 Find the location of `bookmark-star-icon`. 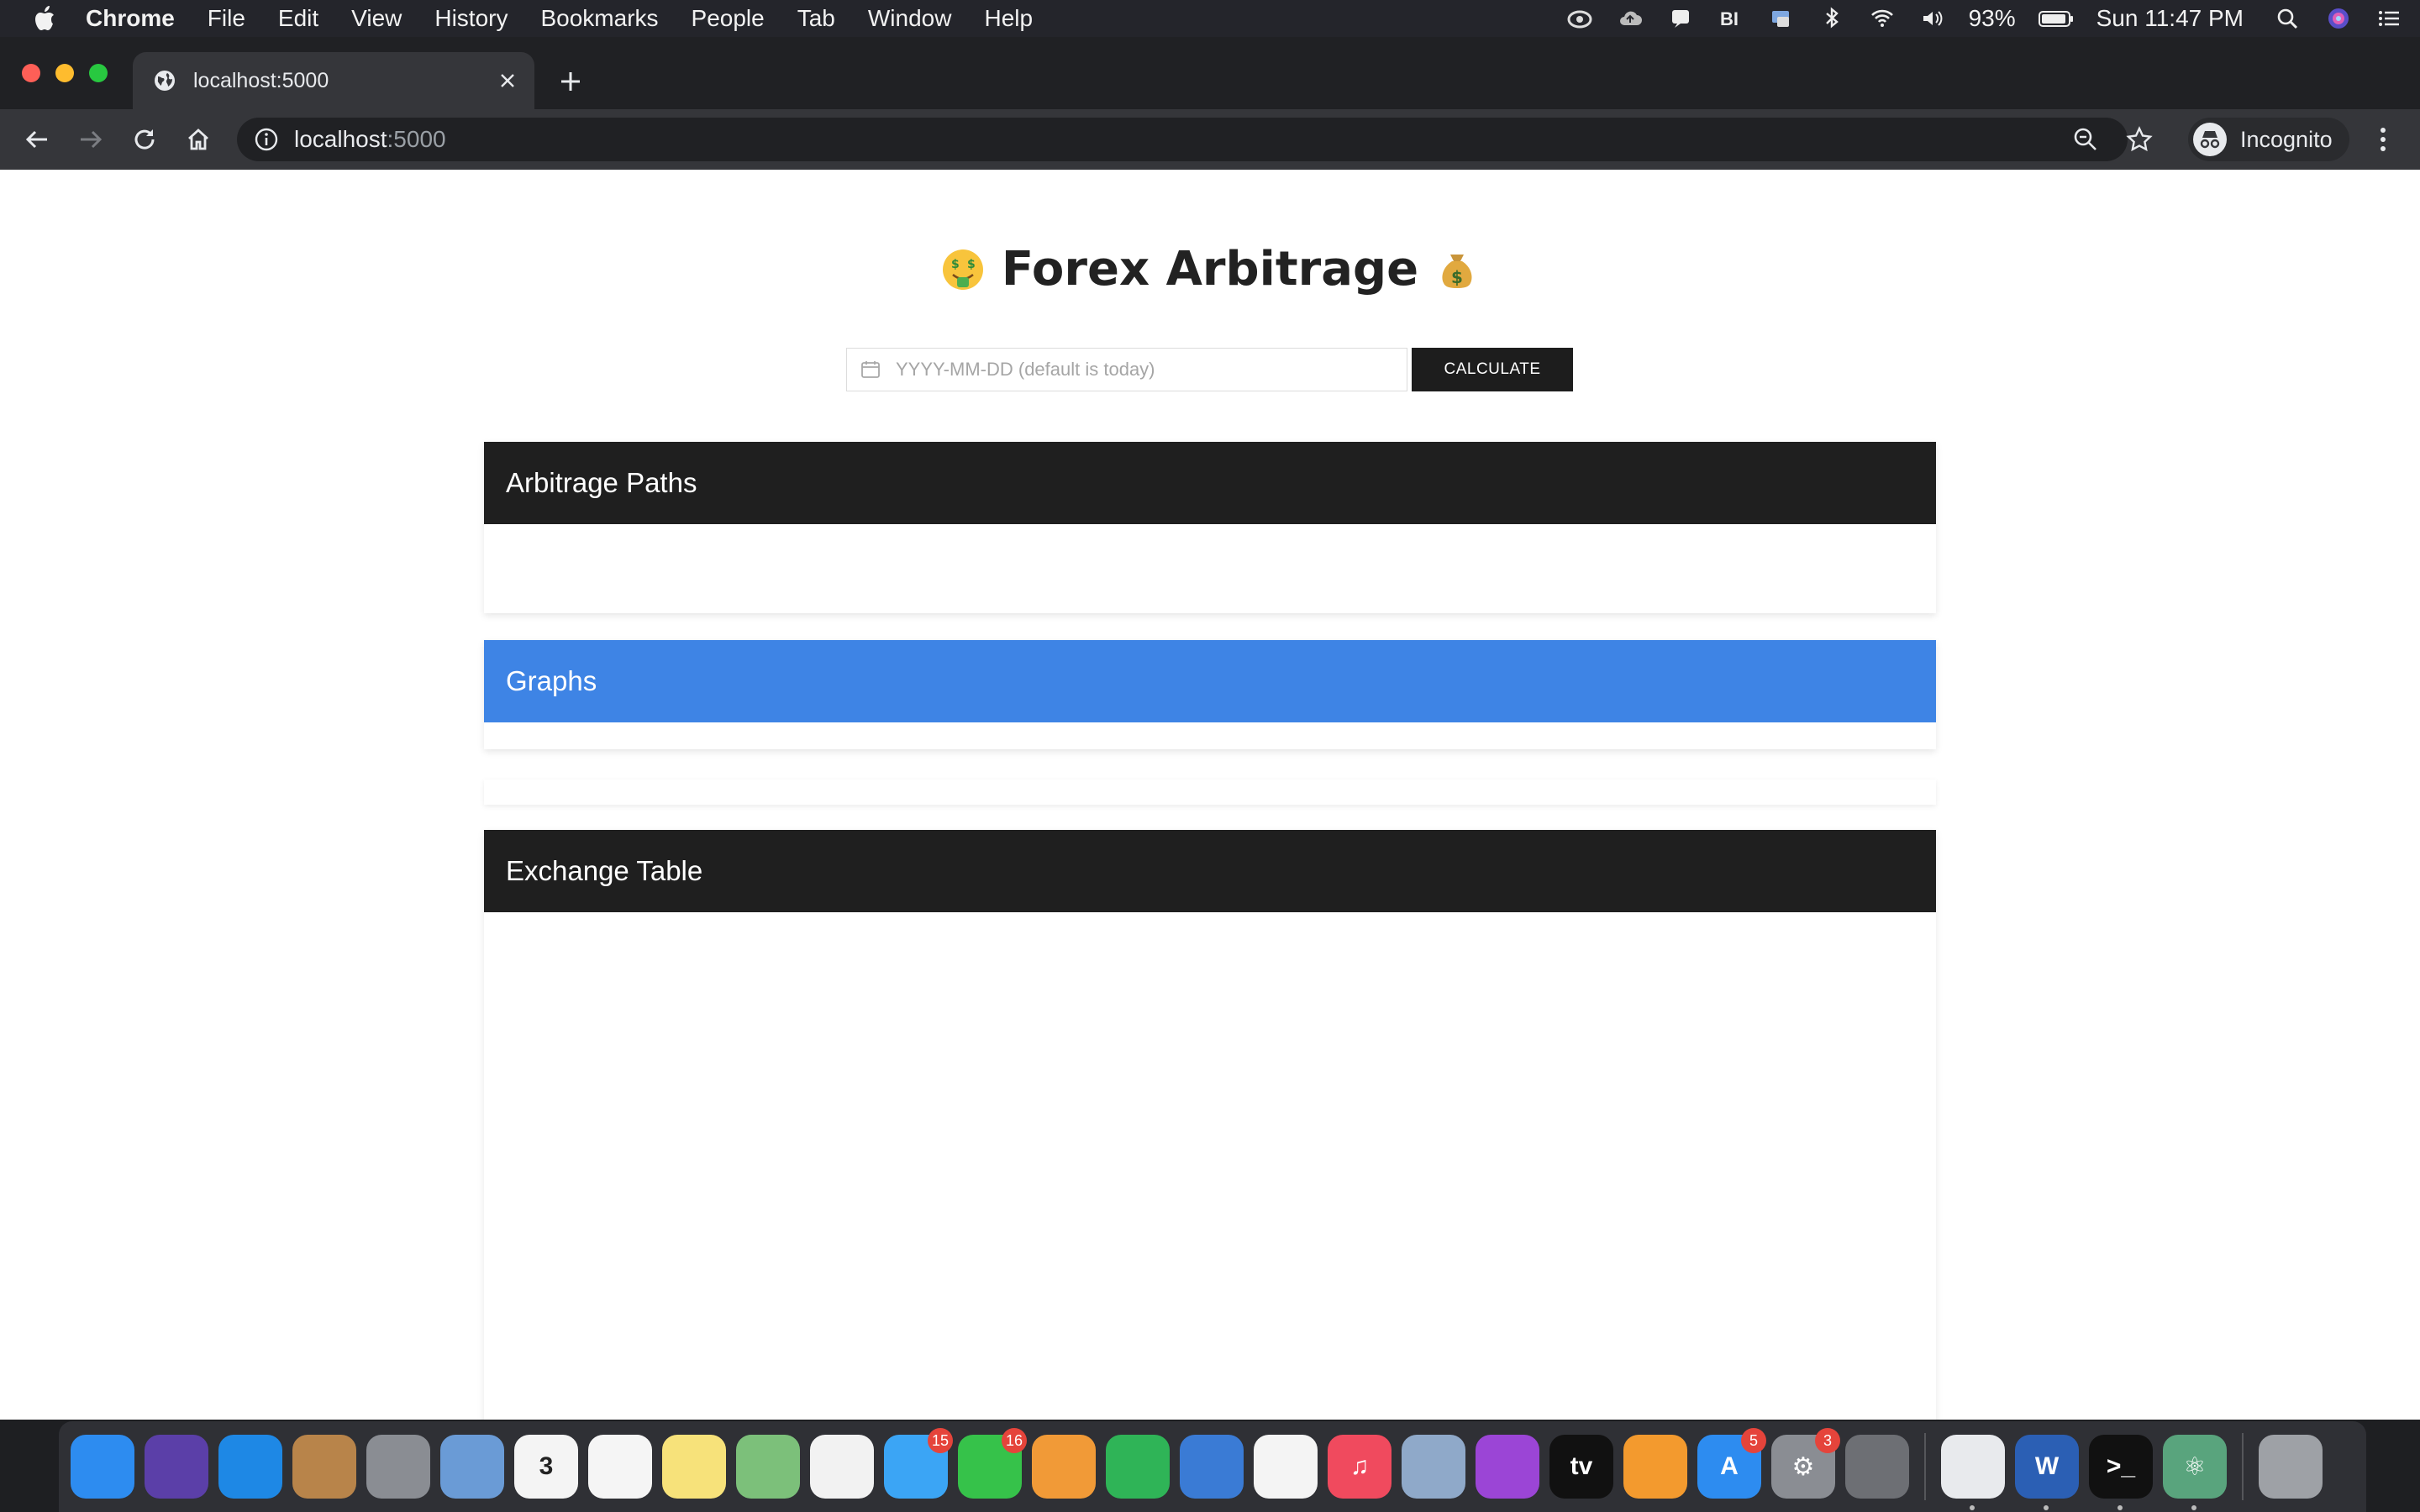

bookmark-star-icon is located at coordinates (2139, 139).